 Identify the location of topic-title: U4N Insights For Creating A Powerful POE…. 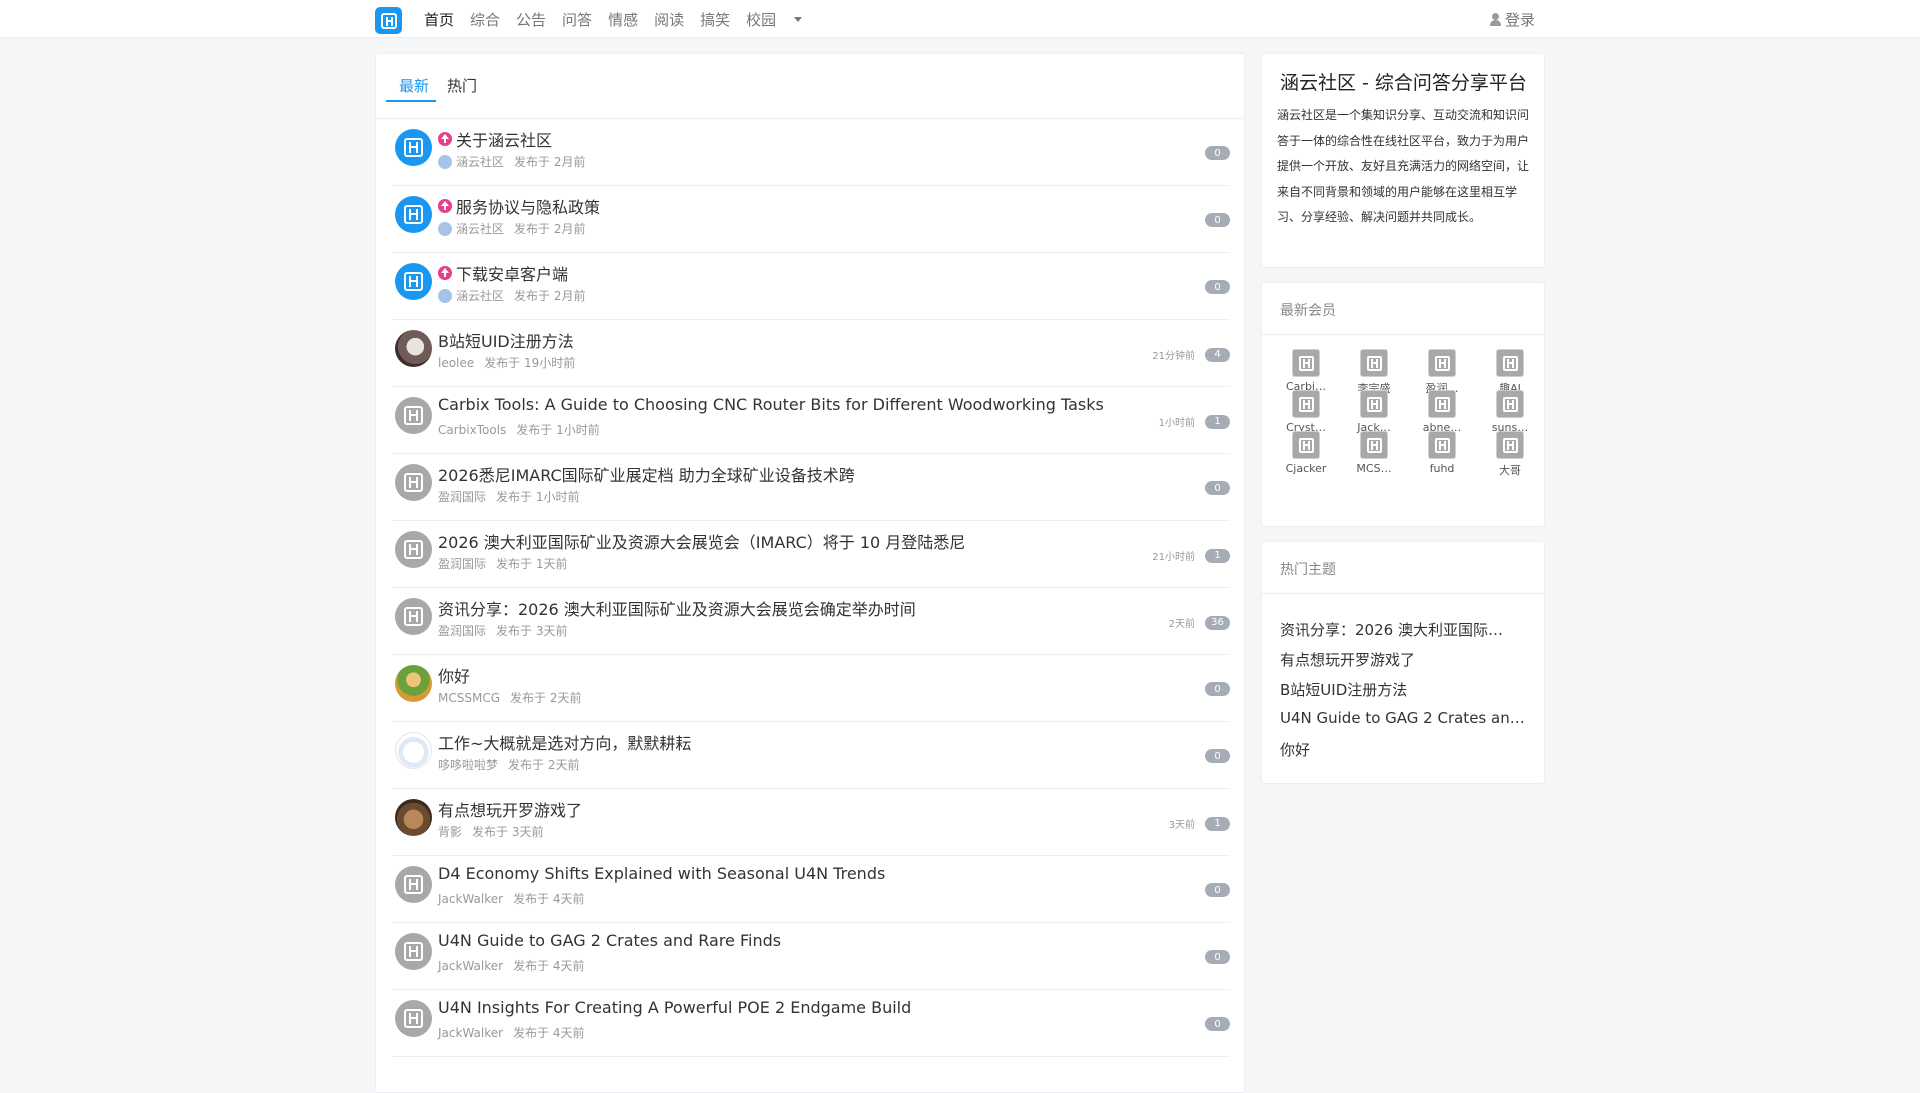
(674, 1007).